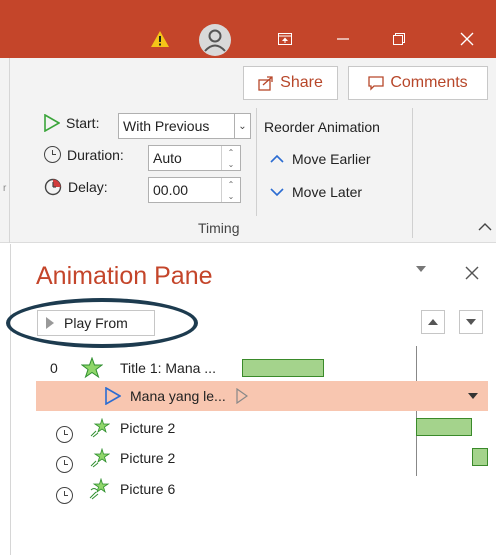 The image size is (496, 555). Describe the element at coordinates (265, 83) in the screenshot. I see `share-icon` at that location.